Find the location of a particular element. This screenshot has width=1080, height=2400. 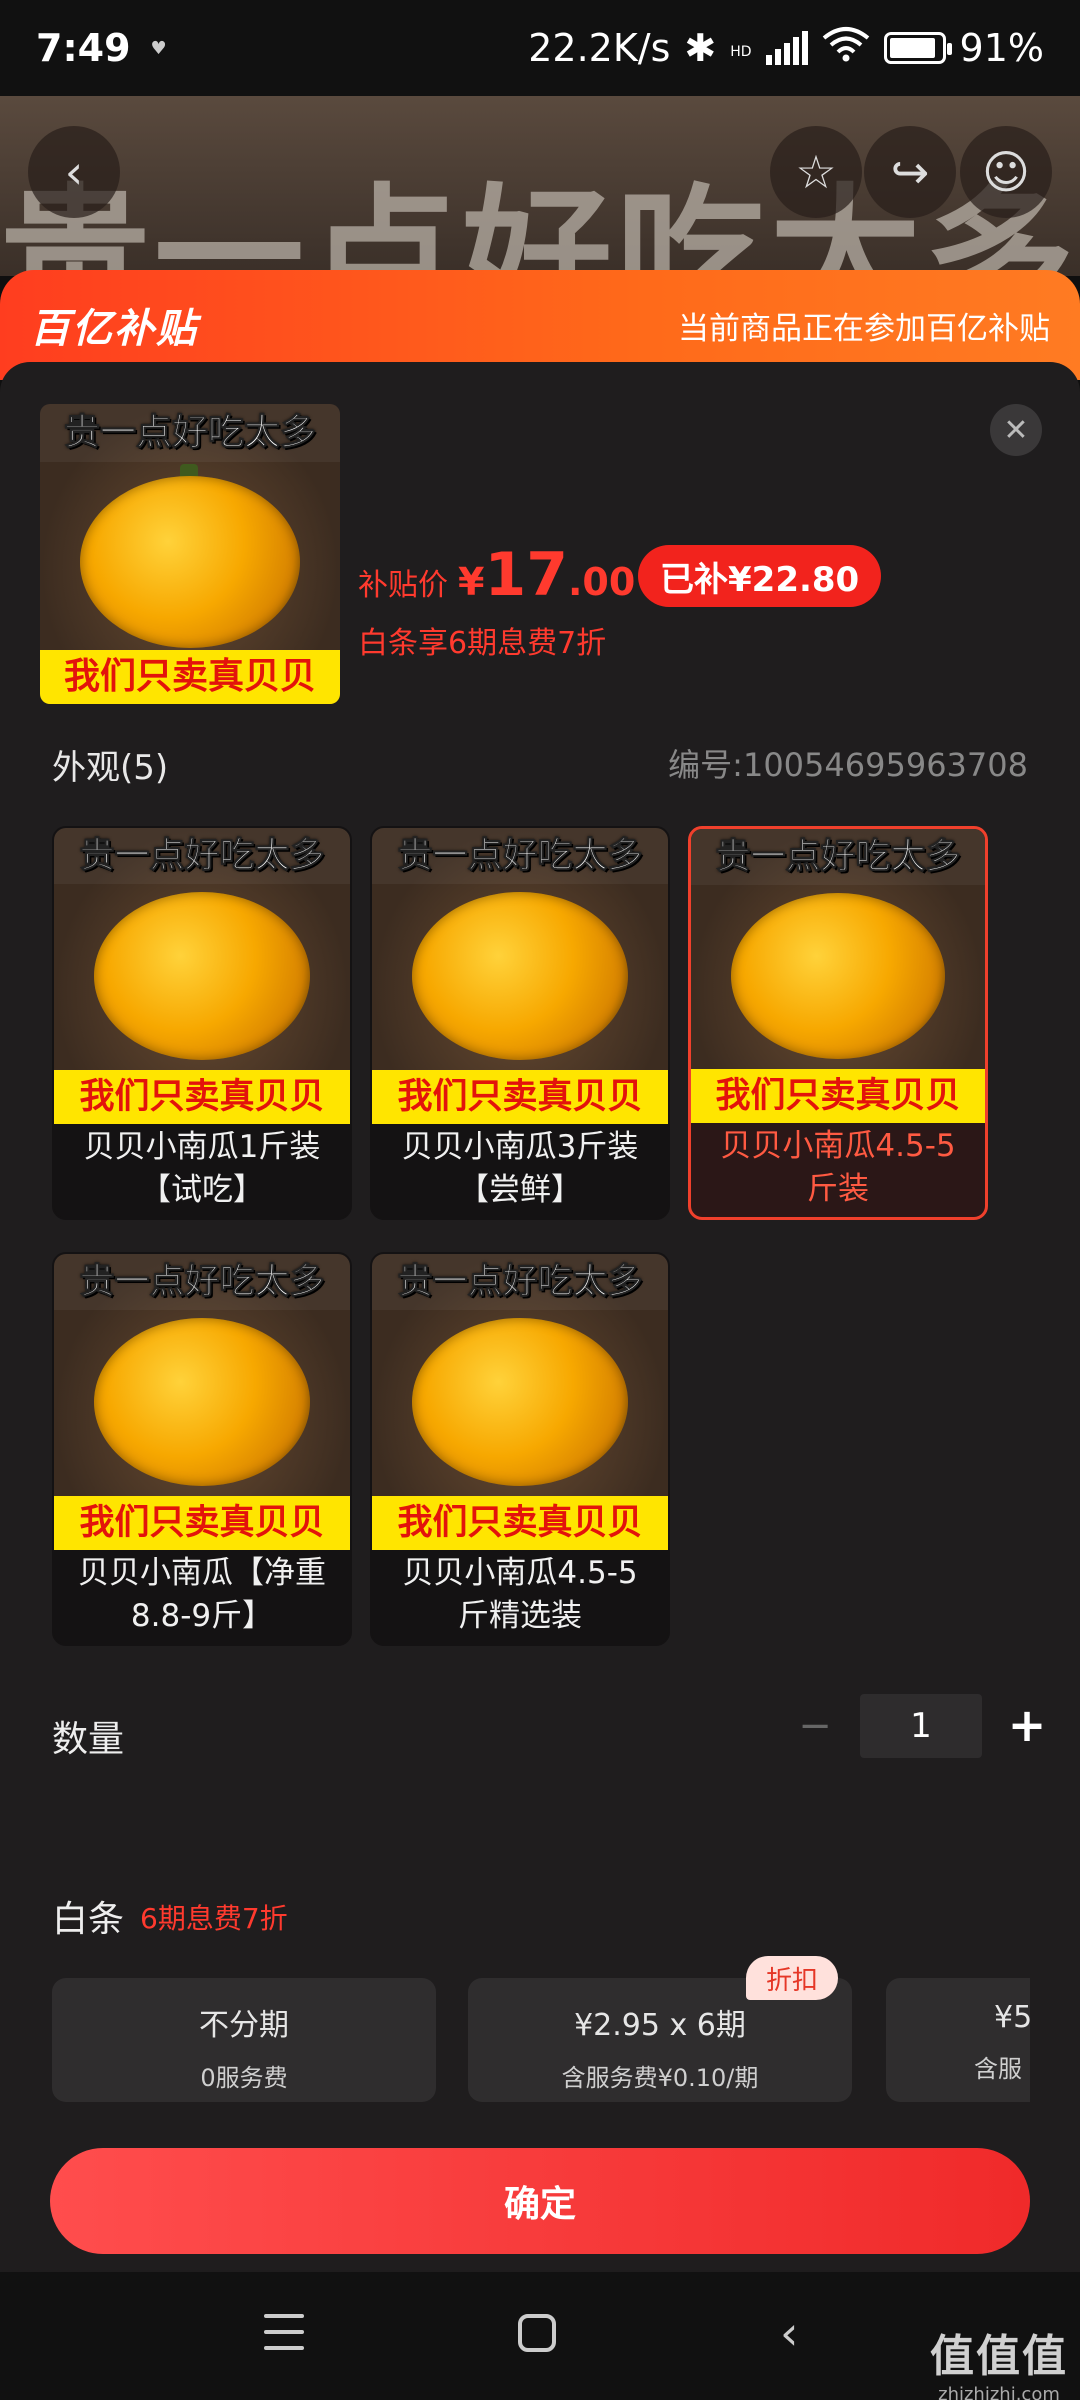

product-thumbnail: 贵一点好吃太多 我们只卖真贝贝 is located at coordinates (190, 554).